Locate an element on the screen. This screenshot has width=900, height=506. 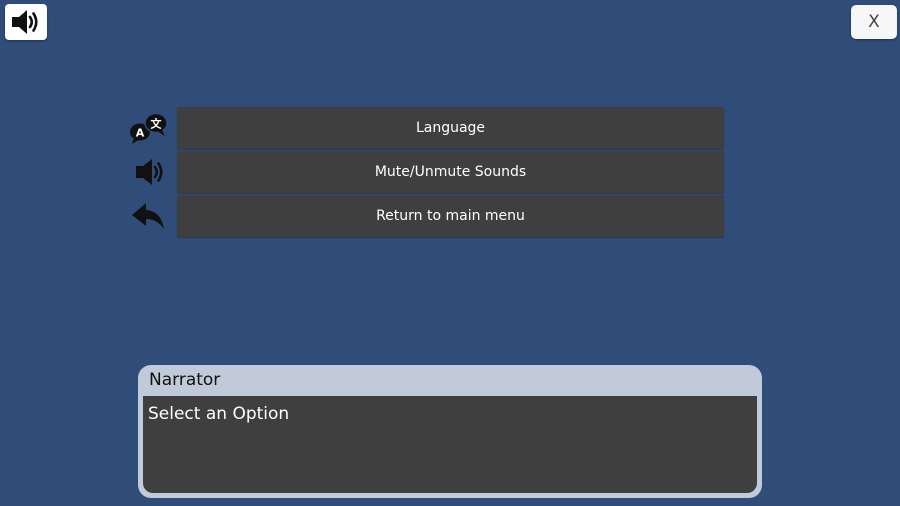
close-button: X is located at coordinates (874, 22).